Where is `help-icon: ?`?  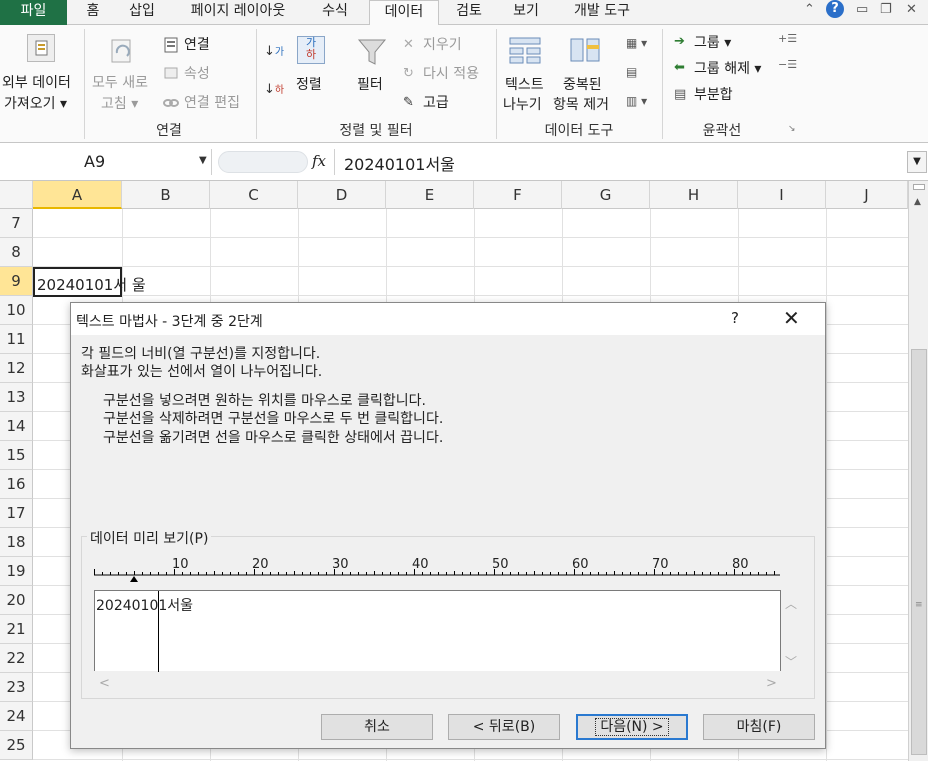
help-icon: ? is located at coordinates (835, 9).